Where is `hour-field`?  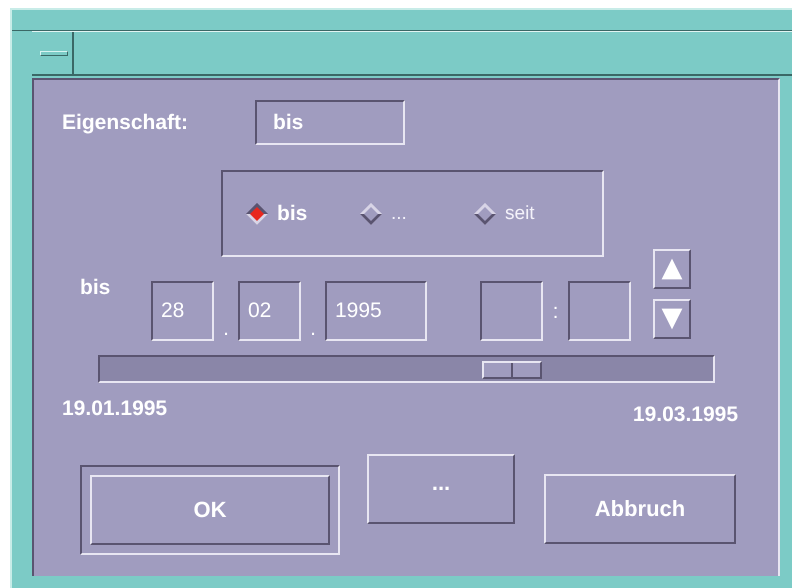 hour-field is located at coordinates (511, 311).